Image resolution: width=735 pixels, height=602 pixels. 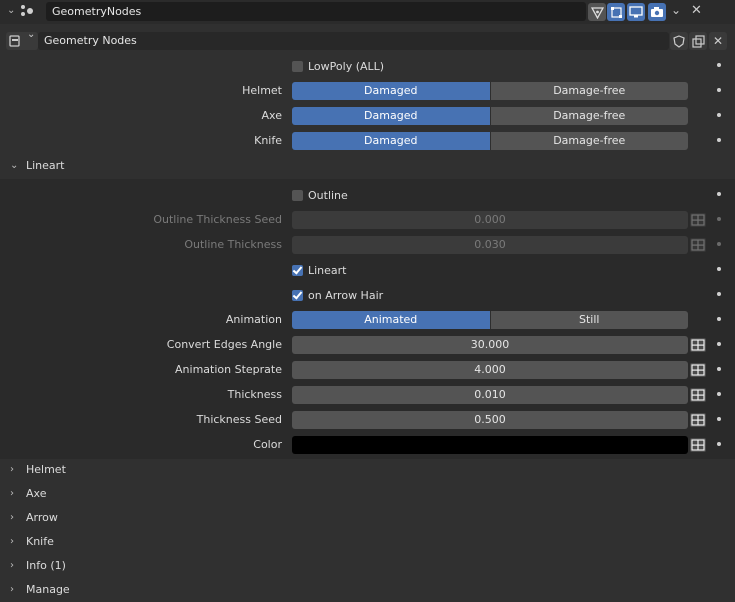 What do you see at coordinates (367, 470) in the screenshot?
I see `panel-helmet: › Helmet` at bounding box center [367, 470].